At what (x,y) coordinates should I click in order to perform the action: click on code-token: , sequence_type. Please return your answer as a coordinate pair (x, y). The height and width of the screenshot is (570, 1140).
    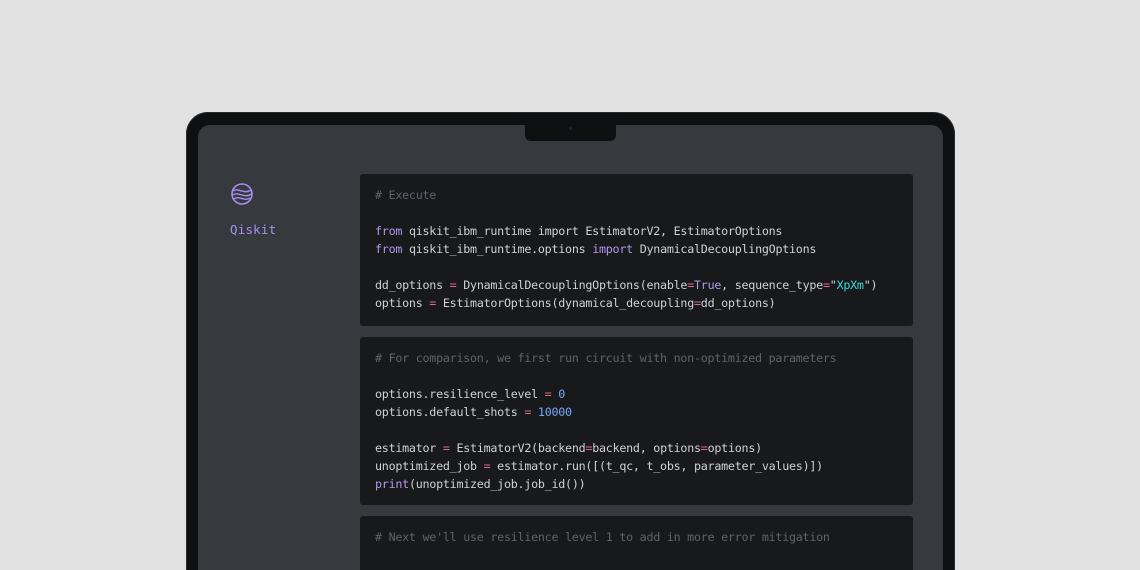
    Looking at the image, I should click on (772, 285).